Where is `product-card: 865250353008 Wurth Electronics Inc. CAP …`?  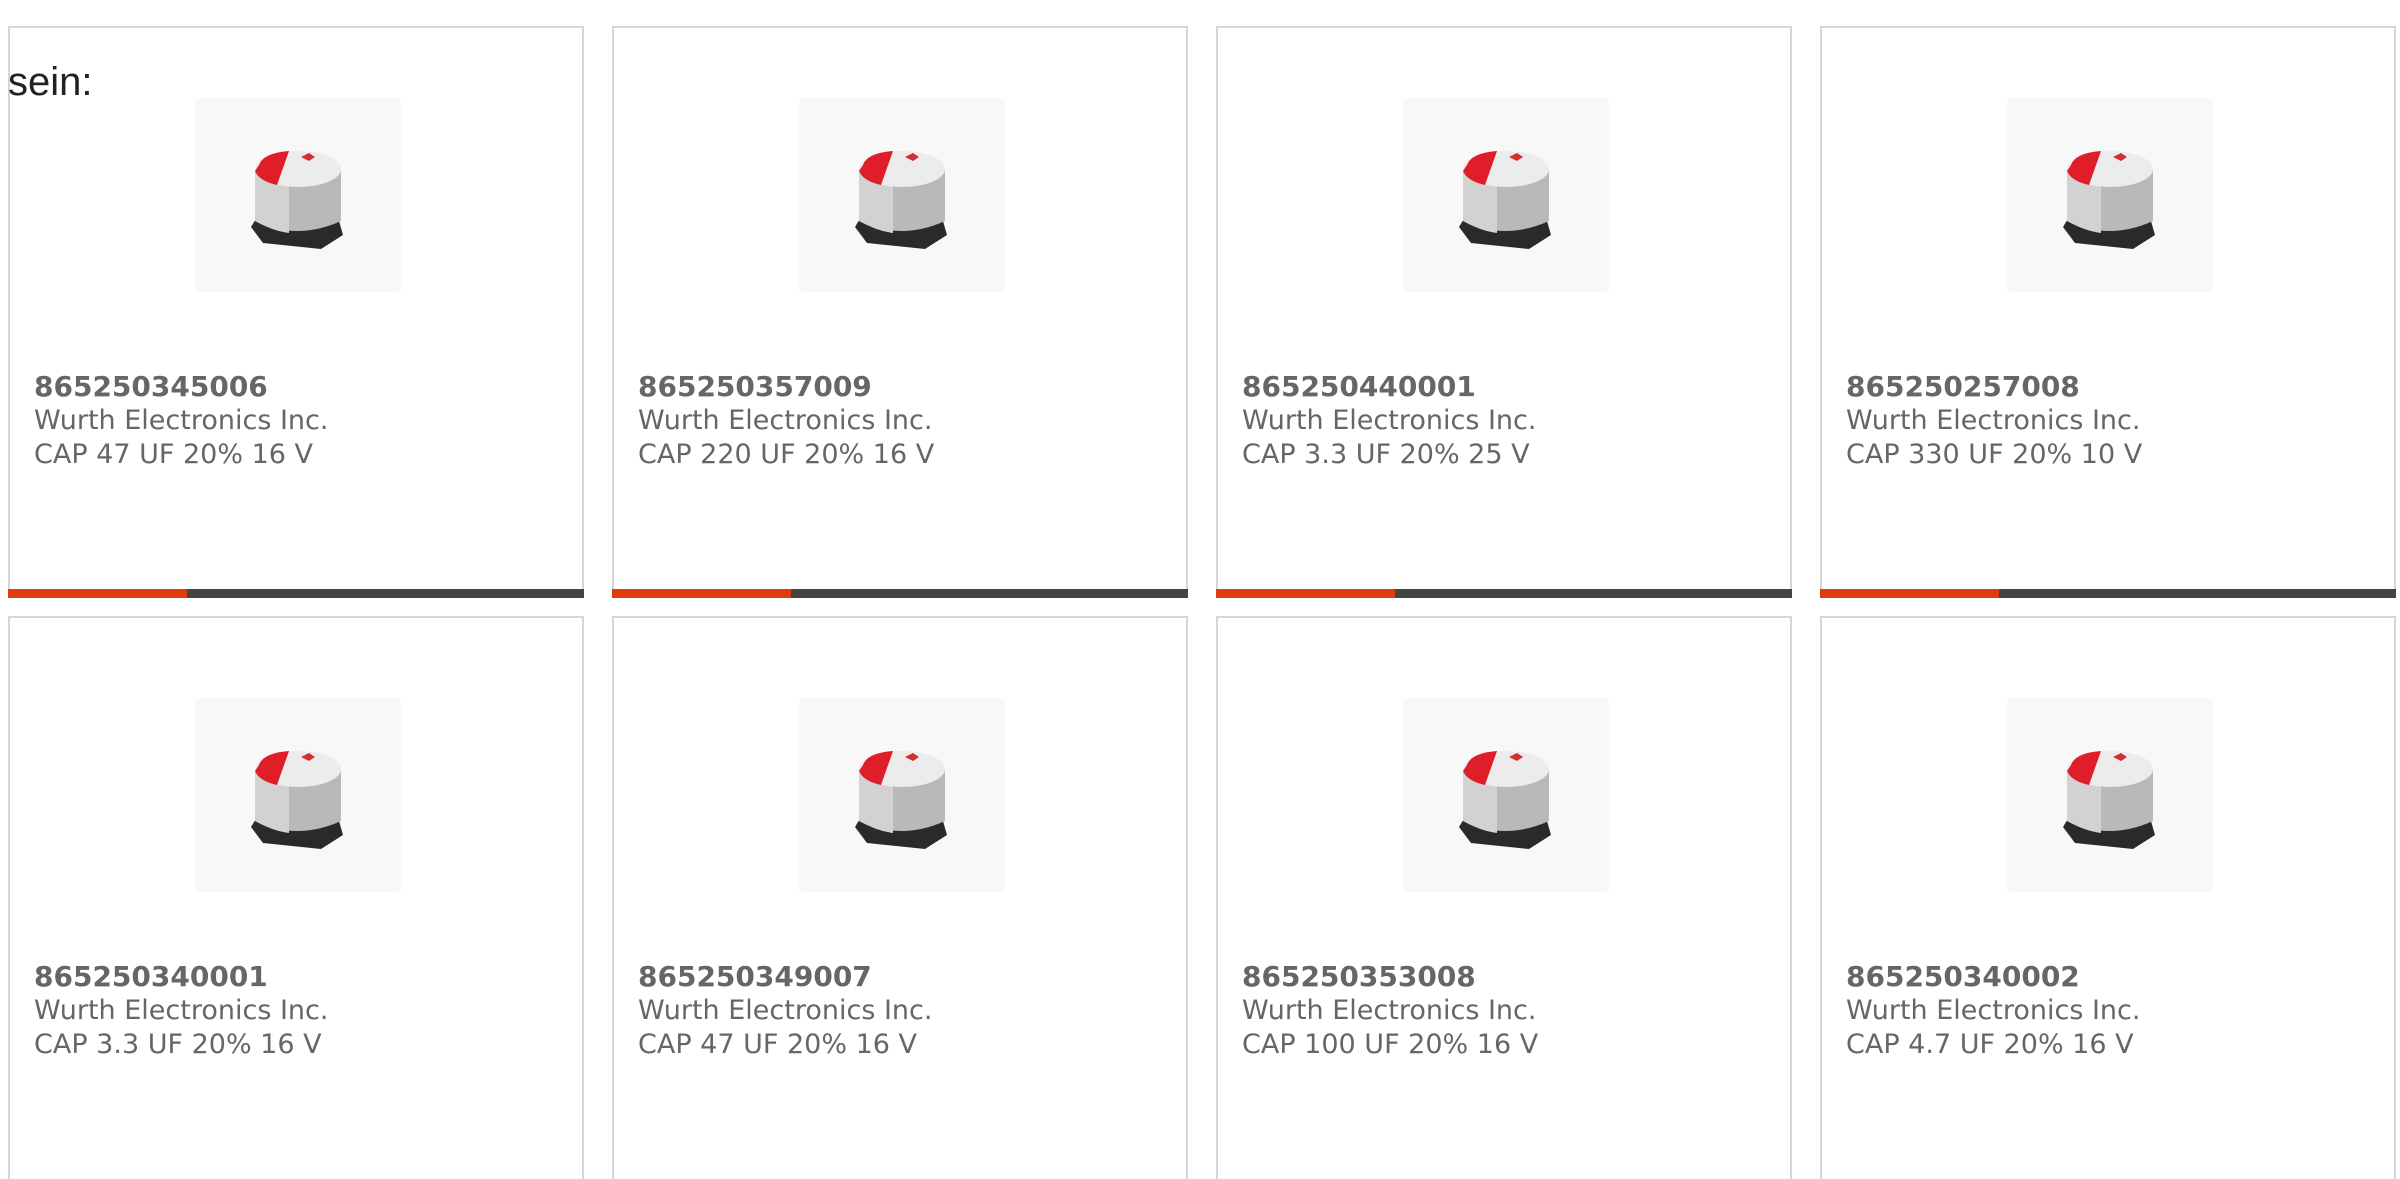 product-card: 865250353008 Wurth Electronics Inc. CAP … is located at coordinates (1504, 897).